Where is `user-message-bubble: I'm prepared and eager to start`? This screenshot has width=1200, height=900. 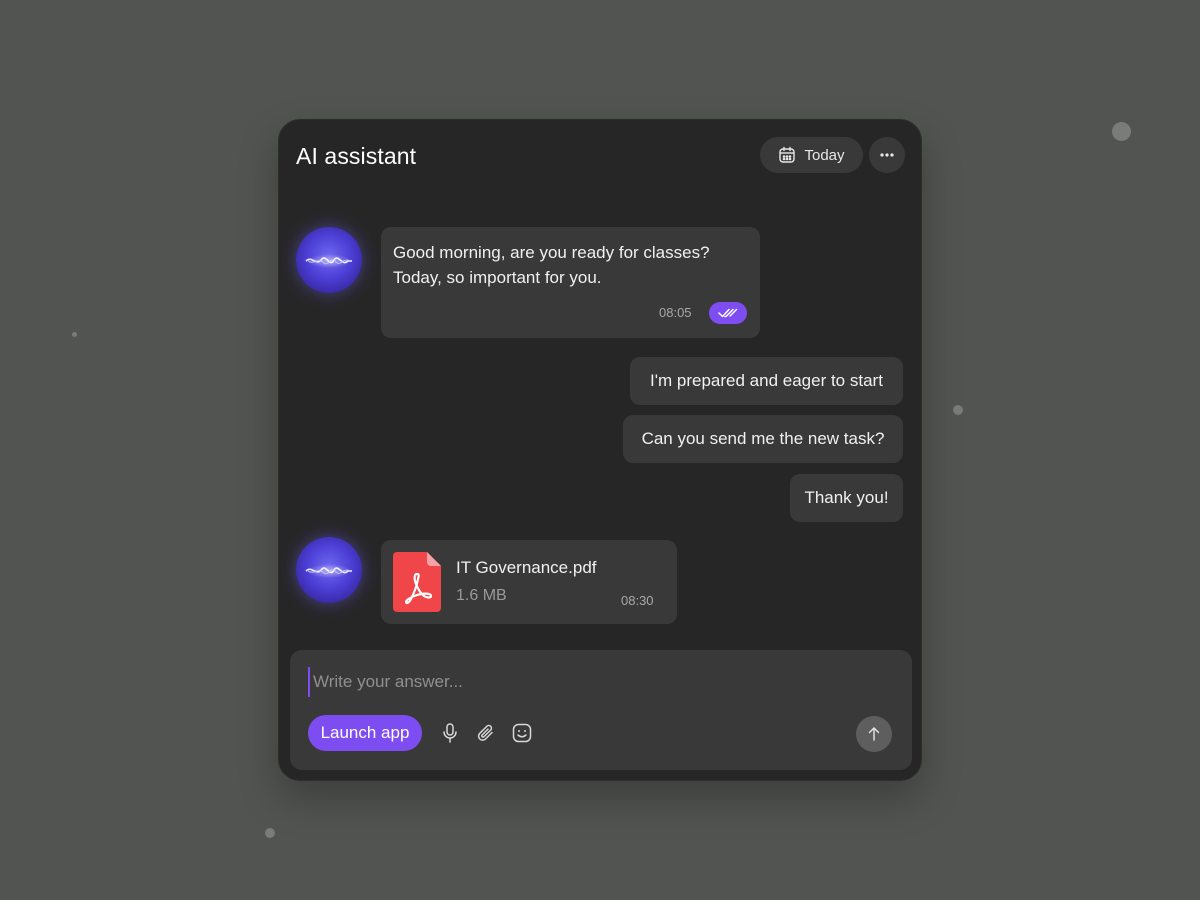
user-message-bubble: I'm prepared and eager to start is located at coordinates (766, 381).